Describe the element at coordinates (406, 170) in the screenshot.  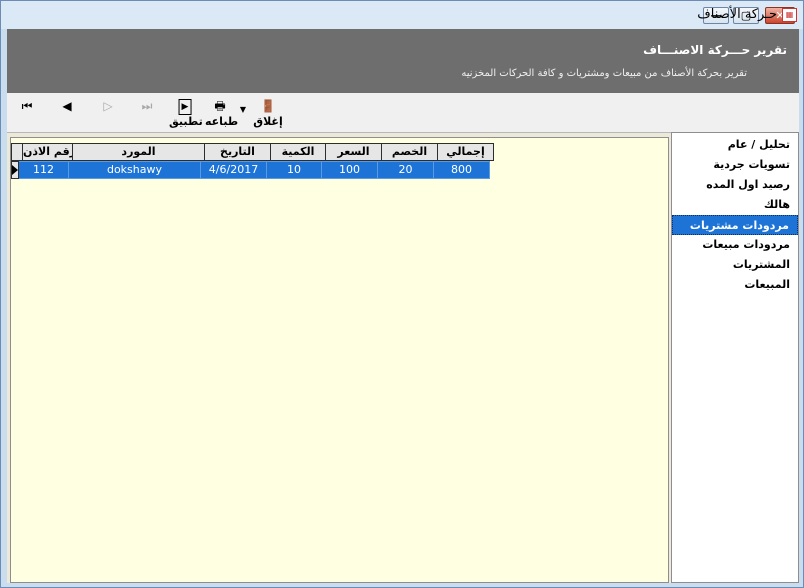
I see `cell-discount: 20` at that location.